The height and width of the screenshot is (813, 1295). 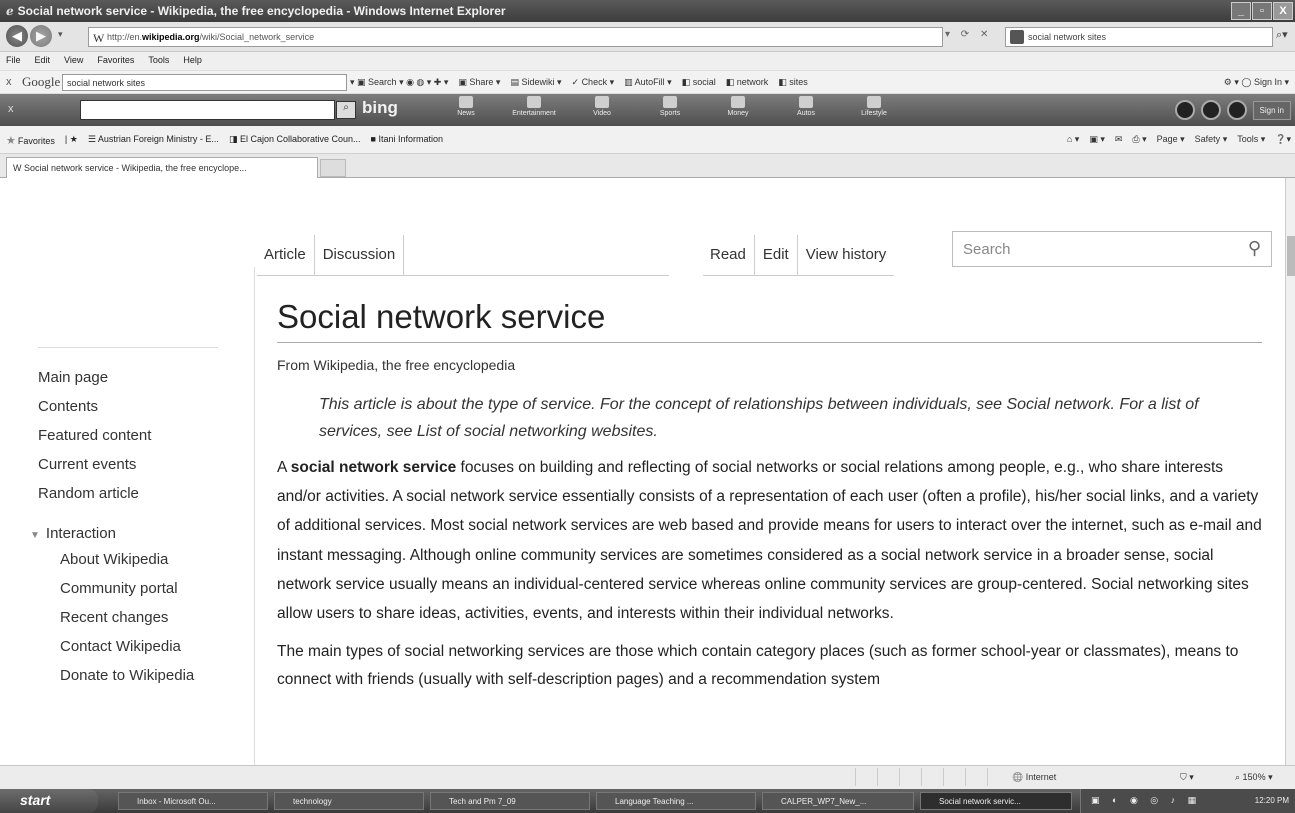 What do you see at coordinates (1184, 110) in the screenshot?
I see `bing-settings-icon` at bounding box center [1184, 110].